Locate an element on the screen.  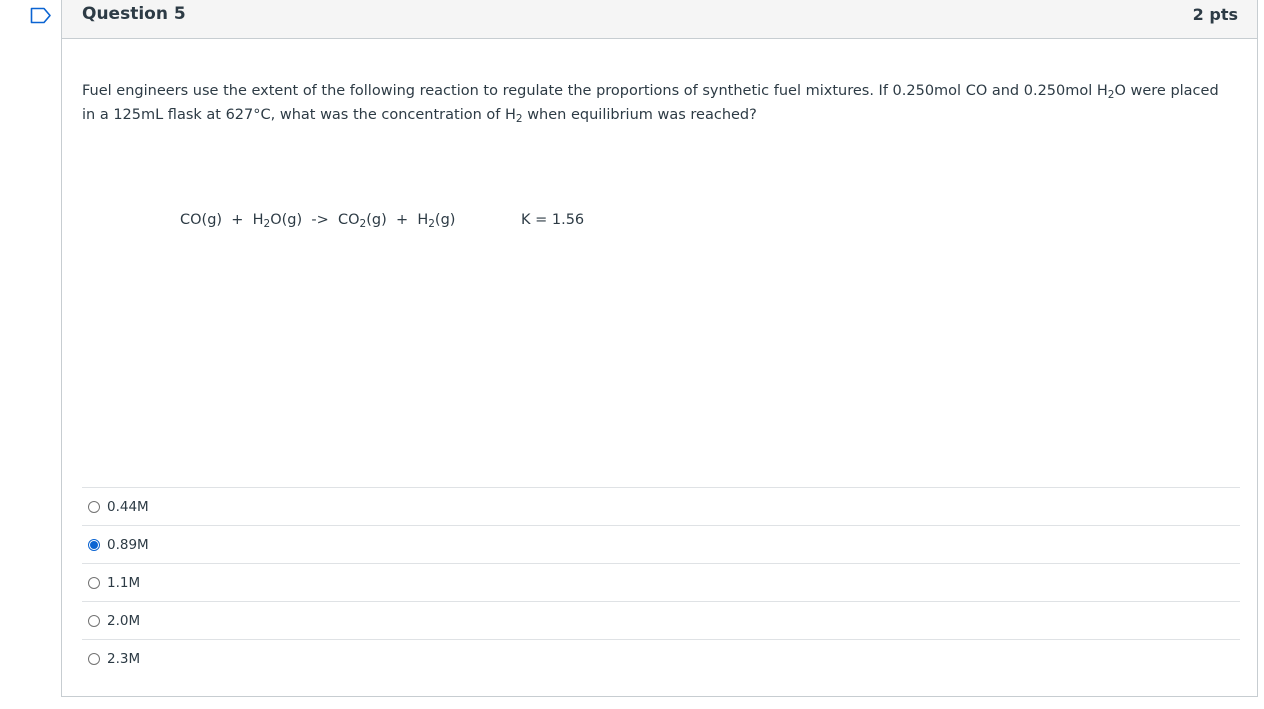
answer-label: 0.89M is located at coordinates (128, 544).